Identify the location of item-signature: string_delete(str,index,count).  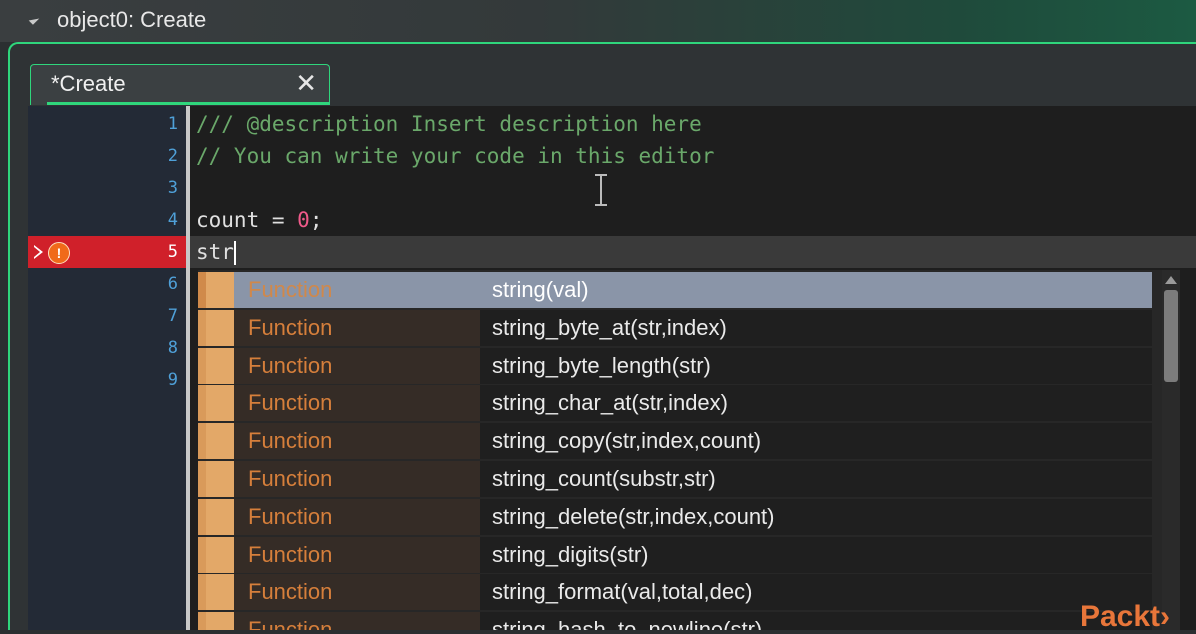
(816, 516).